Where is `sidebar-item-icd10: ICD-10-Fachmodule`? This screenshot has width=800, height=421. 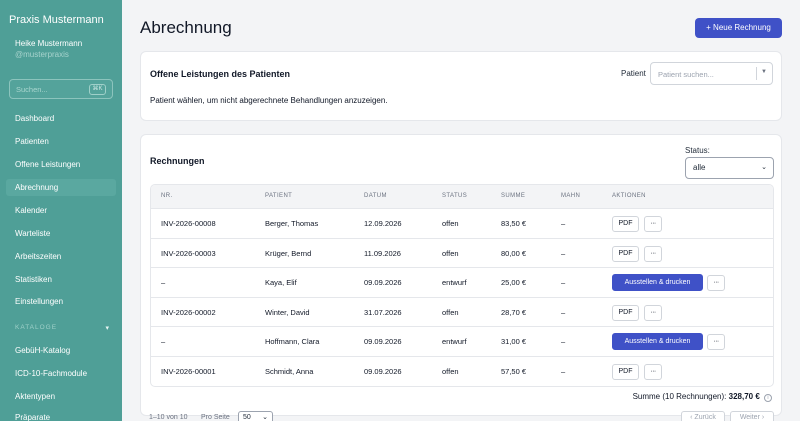
sidebar-item-icd10: ICD-10-Fachmodule is located at coordinates (61, 373).